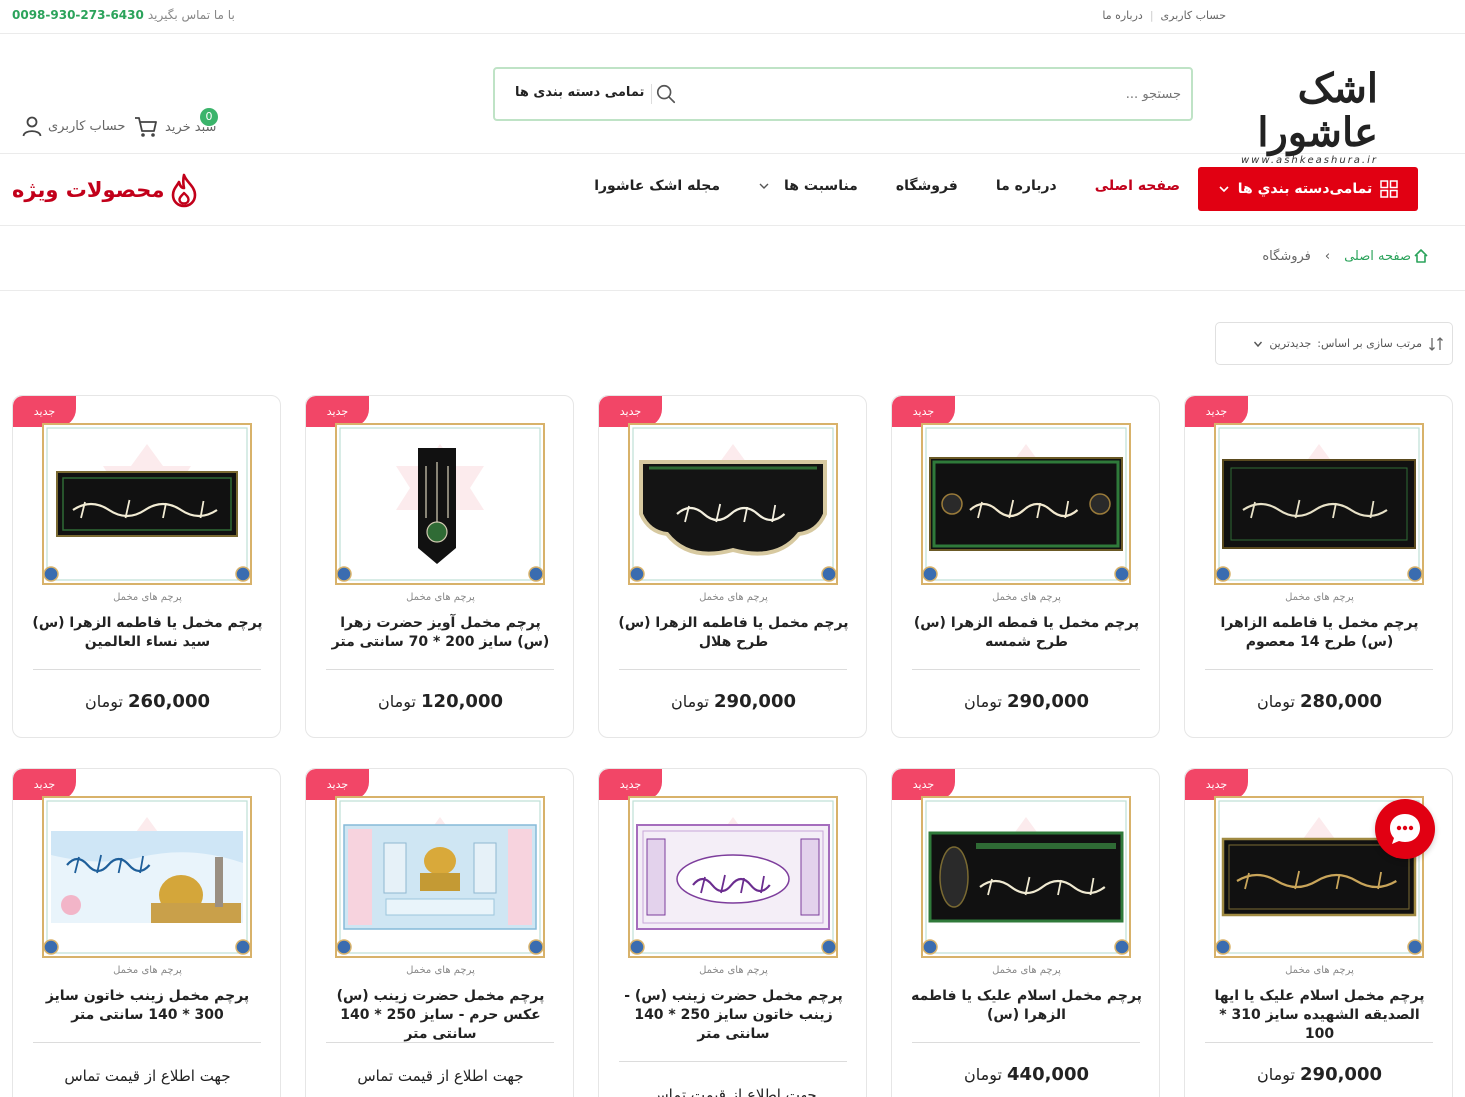  What do you see at coordinates (209, 117) in the screenshot?
I see `cart-count-badge: 0` at bounding box center [209, 117].